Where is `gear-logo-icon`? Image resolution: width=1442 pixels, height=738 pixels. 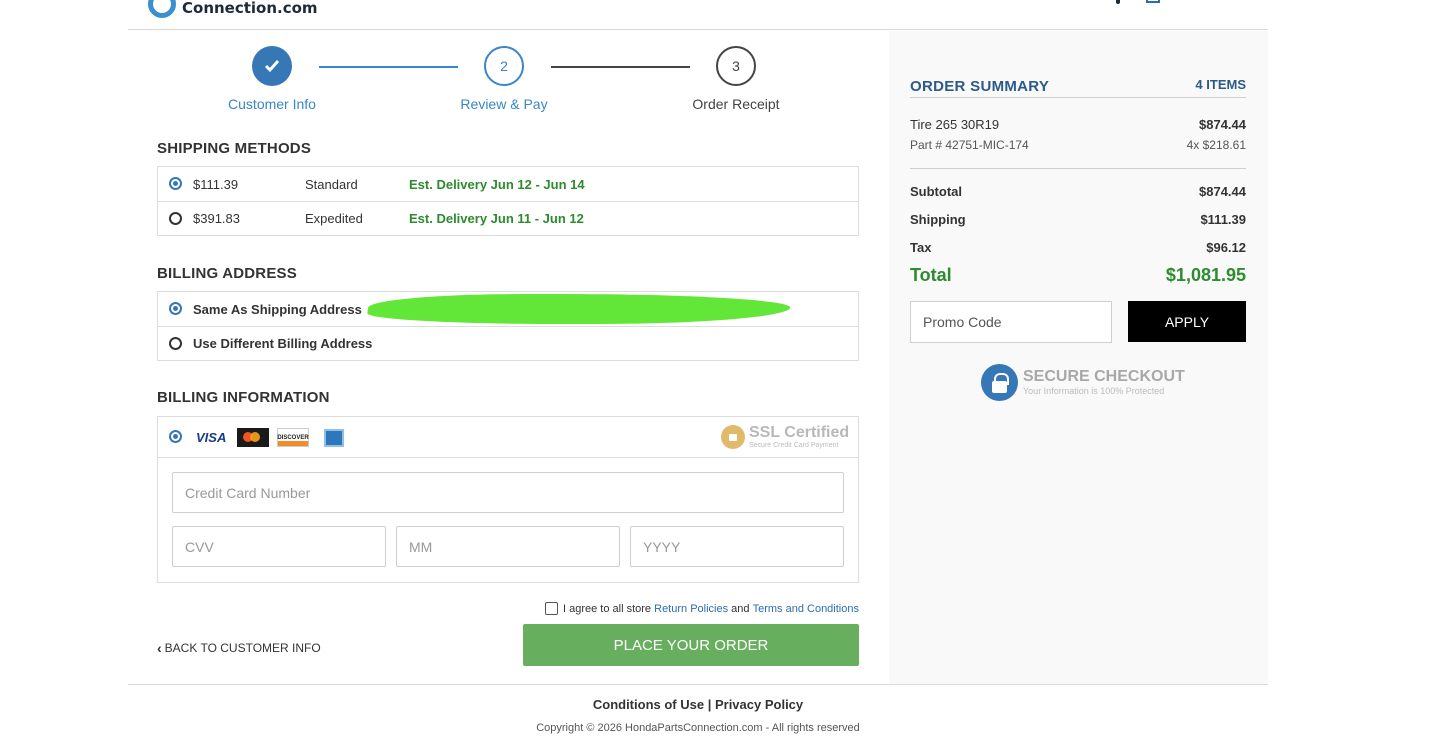
gear-logo-icon is located at coordinates (162, 9).